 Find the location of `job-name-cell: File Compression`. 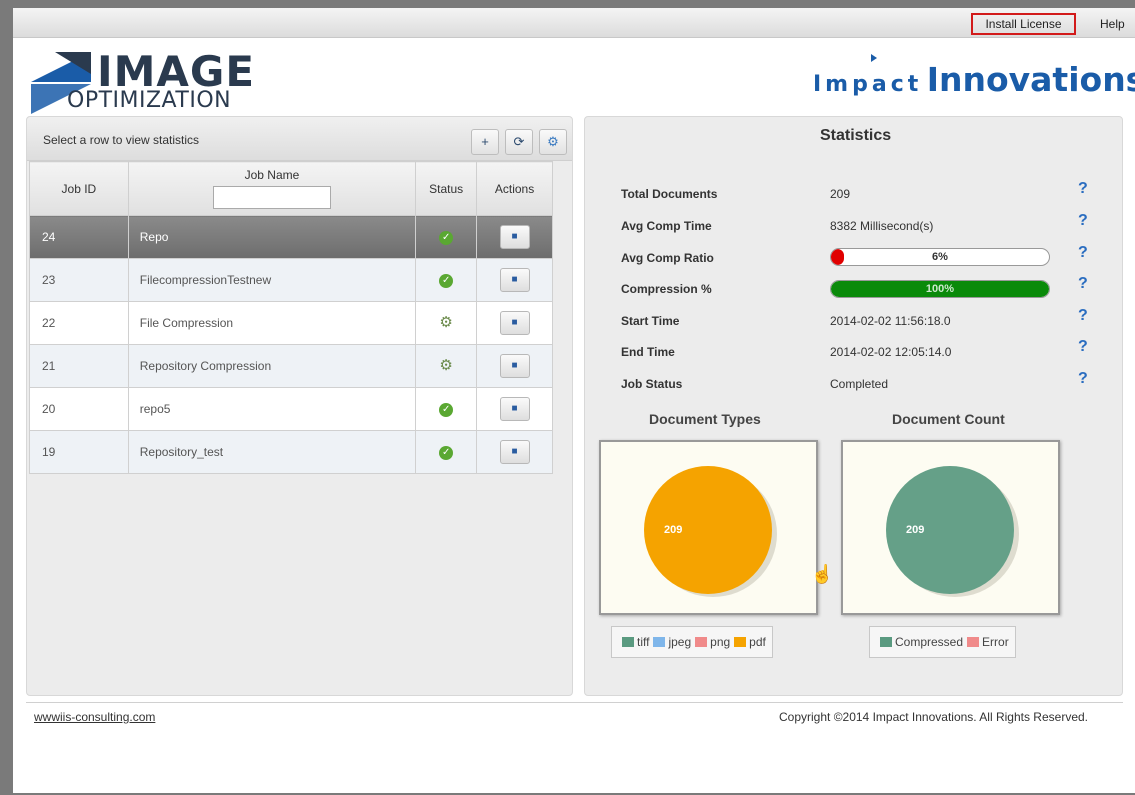

job-name-cell: File Compression is located at coordinates (272, 323).